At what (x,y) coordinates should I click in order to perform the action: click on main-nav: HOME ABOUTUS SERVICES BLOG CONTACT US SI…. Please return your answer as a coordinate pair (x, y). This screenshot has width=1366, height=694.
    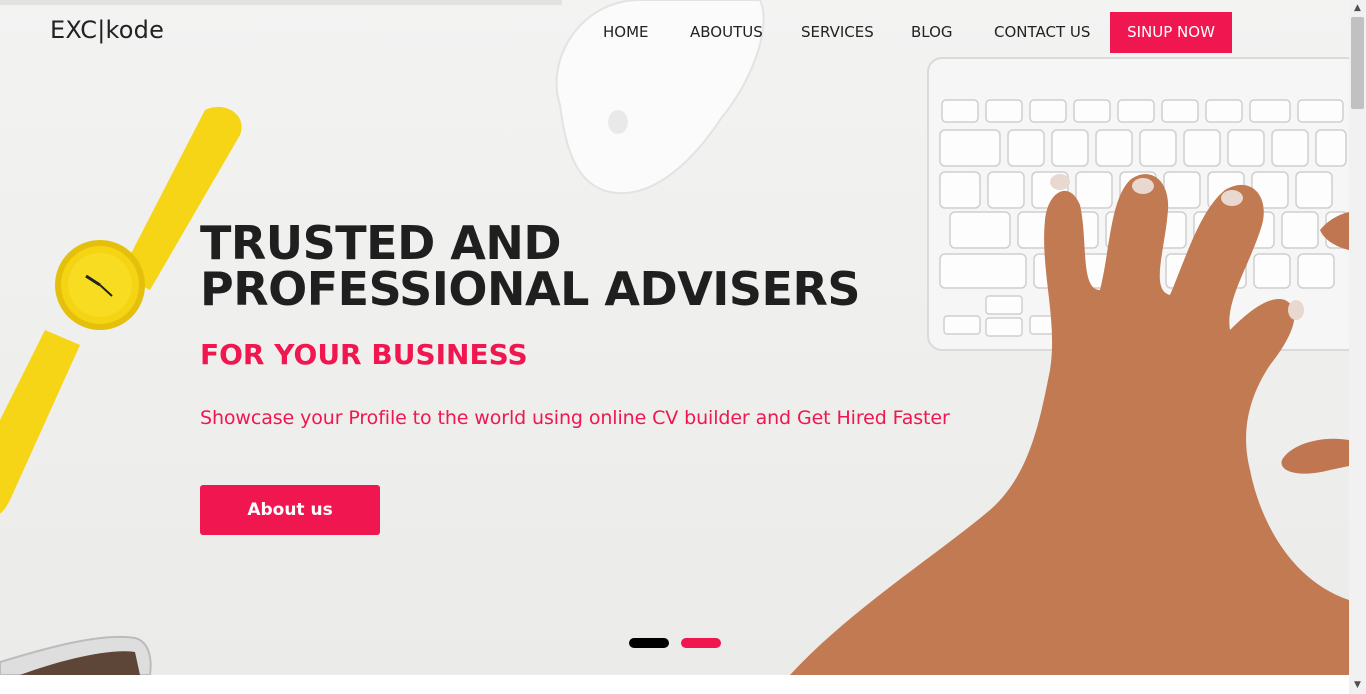
    Looking at the image, I should click on (674, 32).